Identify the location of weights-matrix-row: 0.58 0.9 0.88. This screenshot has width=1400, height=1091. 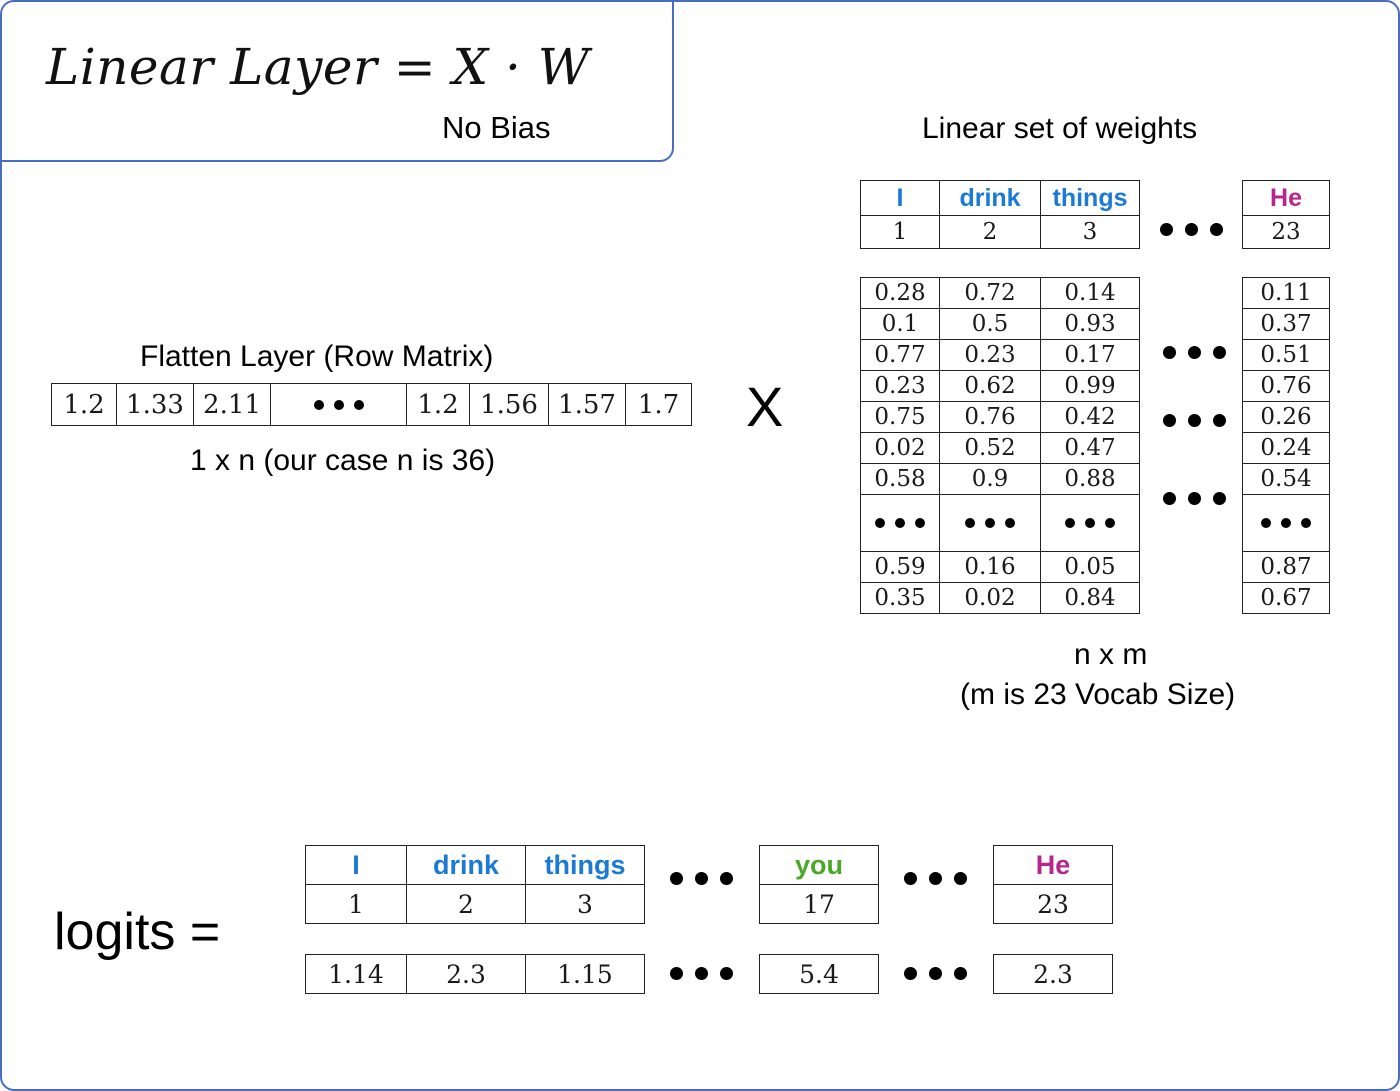
(1000, 479).